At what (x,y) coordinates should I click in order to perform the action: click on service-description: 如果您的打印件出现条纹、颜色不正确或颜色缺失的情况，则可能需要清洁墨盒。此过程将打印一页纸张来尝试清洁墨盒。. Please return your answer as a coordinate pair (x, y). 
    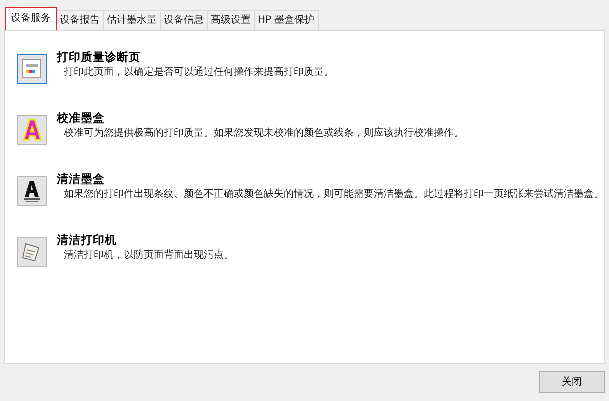
    Looking at the image, I should click on (333, 195).